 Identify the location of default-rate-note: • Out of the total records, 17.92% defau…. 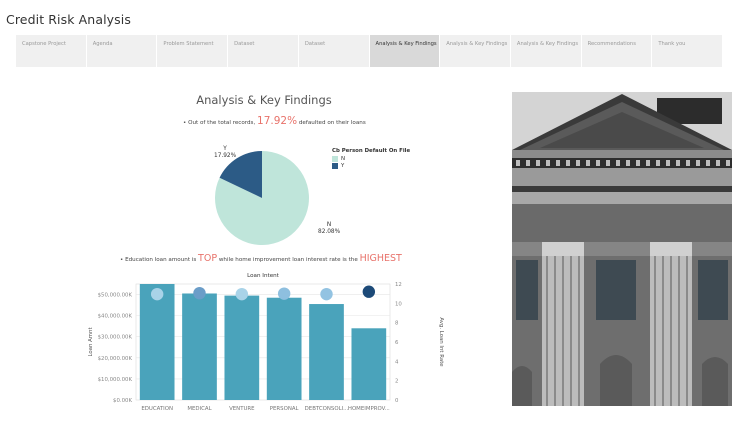
(274, 121).